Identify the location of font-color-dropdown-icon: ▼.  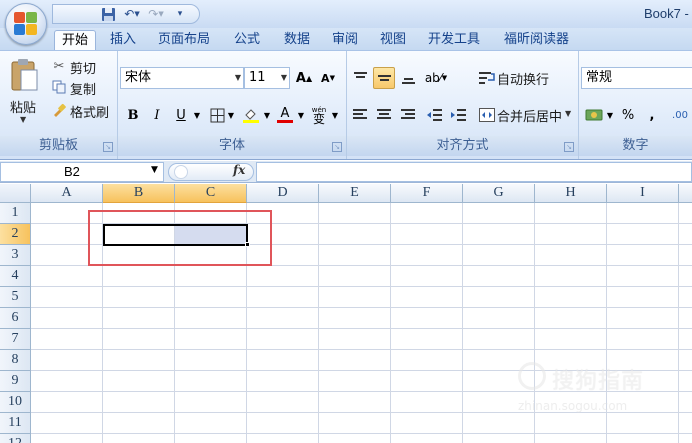
(301, 115).